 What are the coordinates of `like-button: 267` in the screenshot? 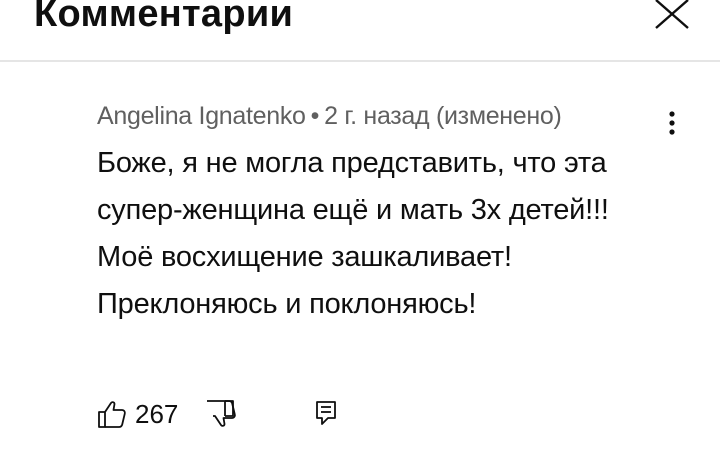 It's located at (137, 414).